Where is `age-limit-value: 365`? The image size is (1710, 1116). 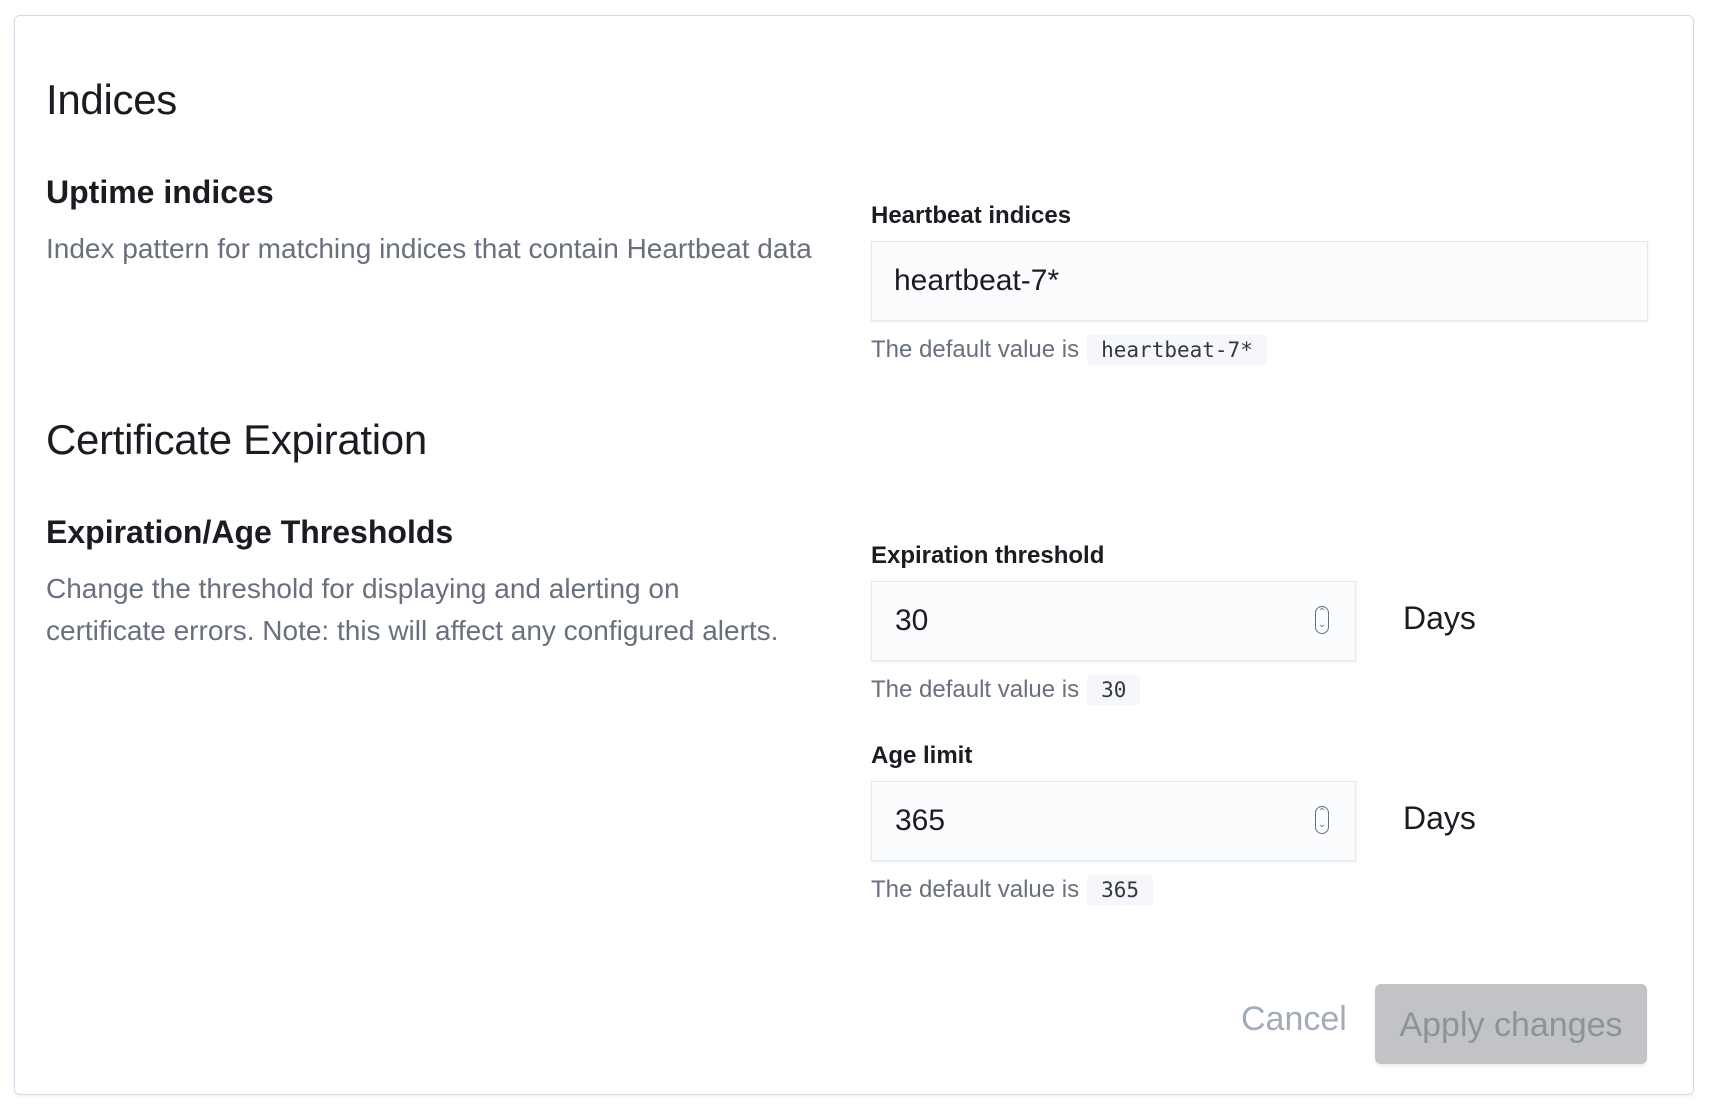
age-limit-value: 365 is located at coordinates (920, 820).